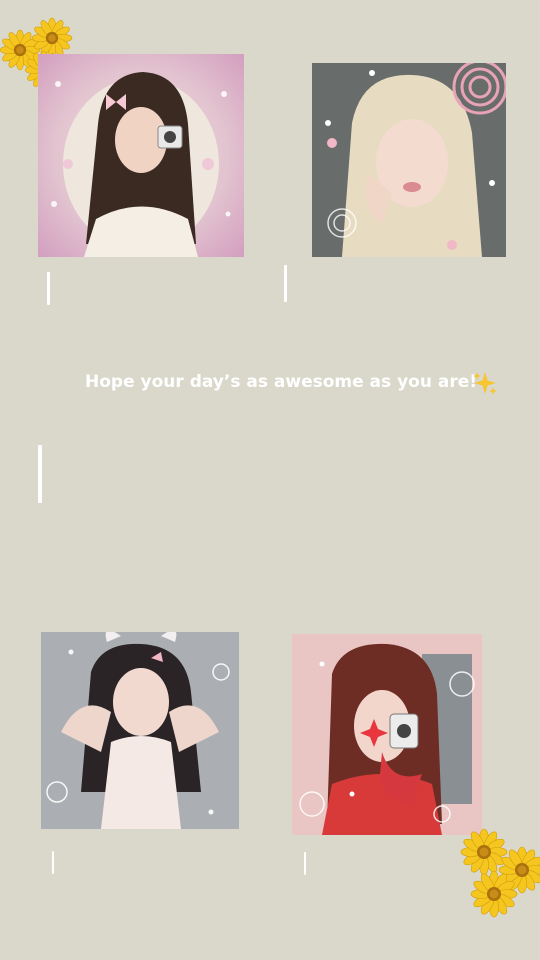 This screenshot has width=540, height=960. I want to click on photo-blonde-girl-dark-frame, so click(409, 160).